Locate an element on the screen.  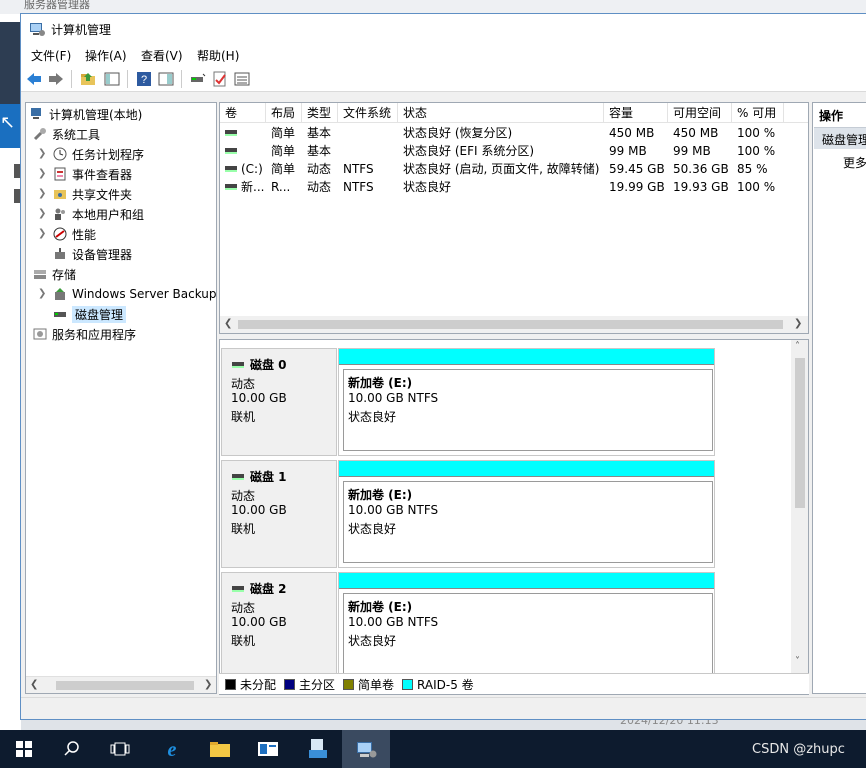
column-header-type: 类型 is located at coordinates (320, 113).